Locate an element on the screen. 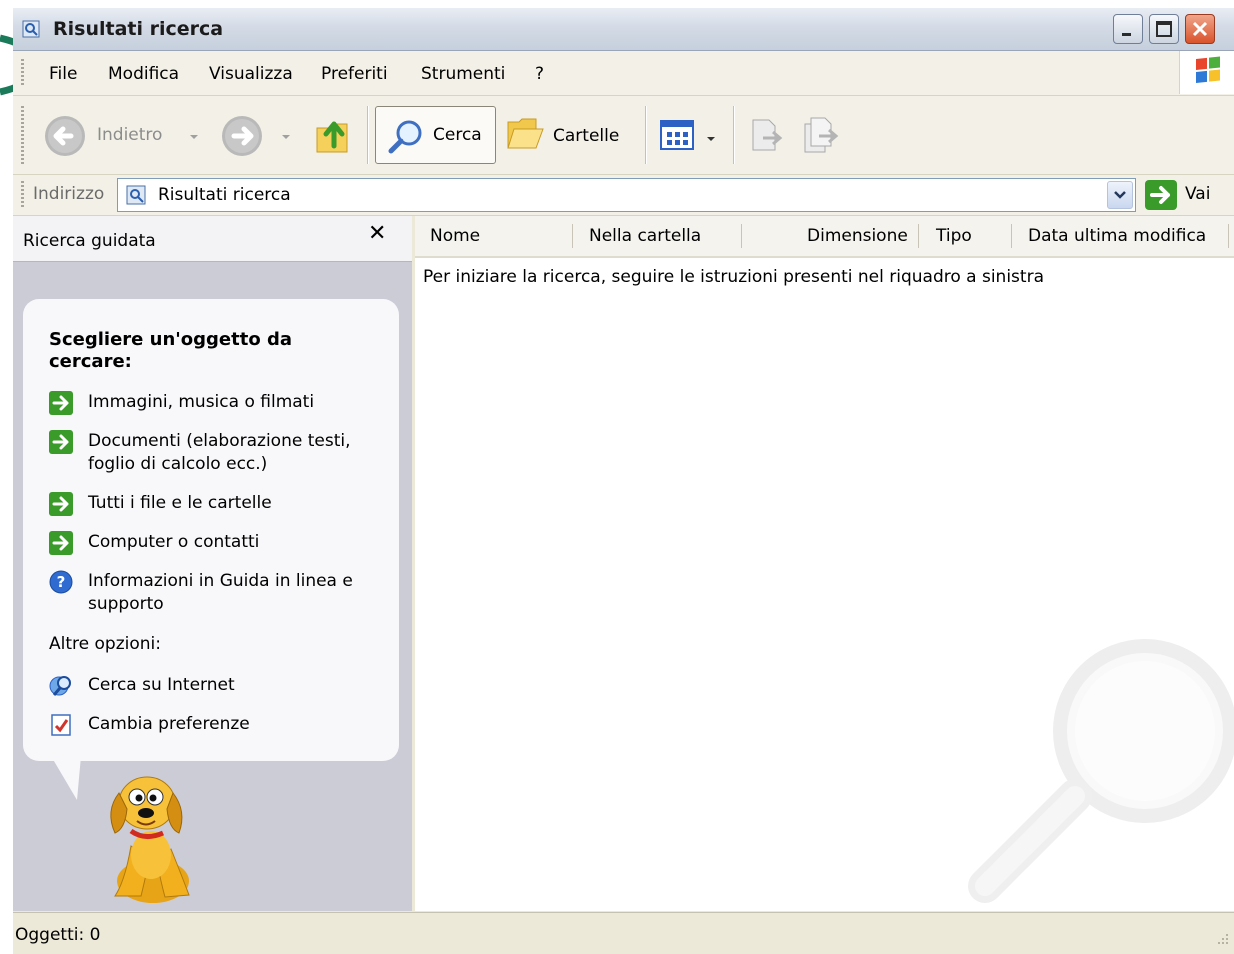  pane-title: Ricerca guidata is located at coordinates (89, 241).